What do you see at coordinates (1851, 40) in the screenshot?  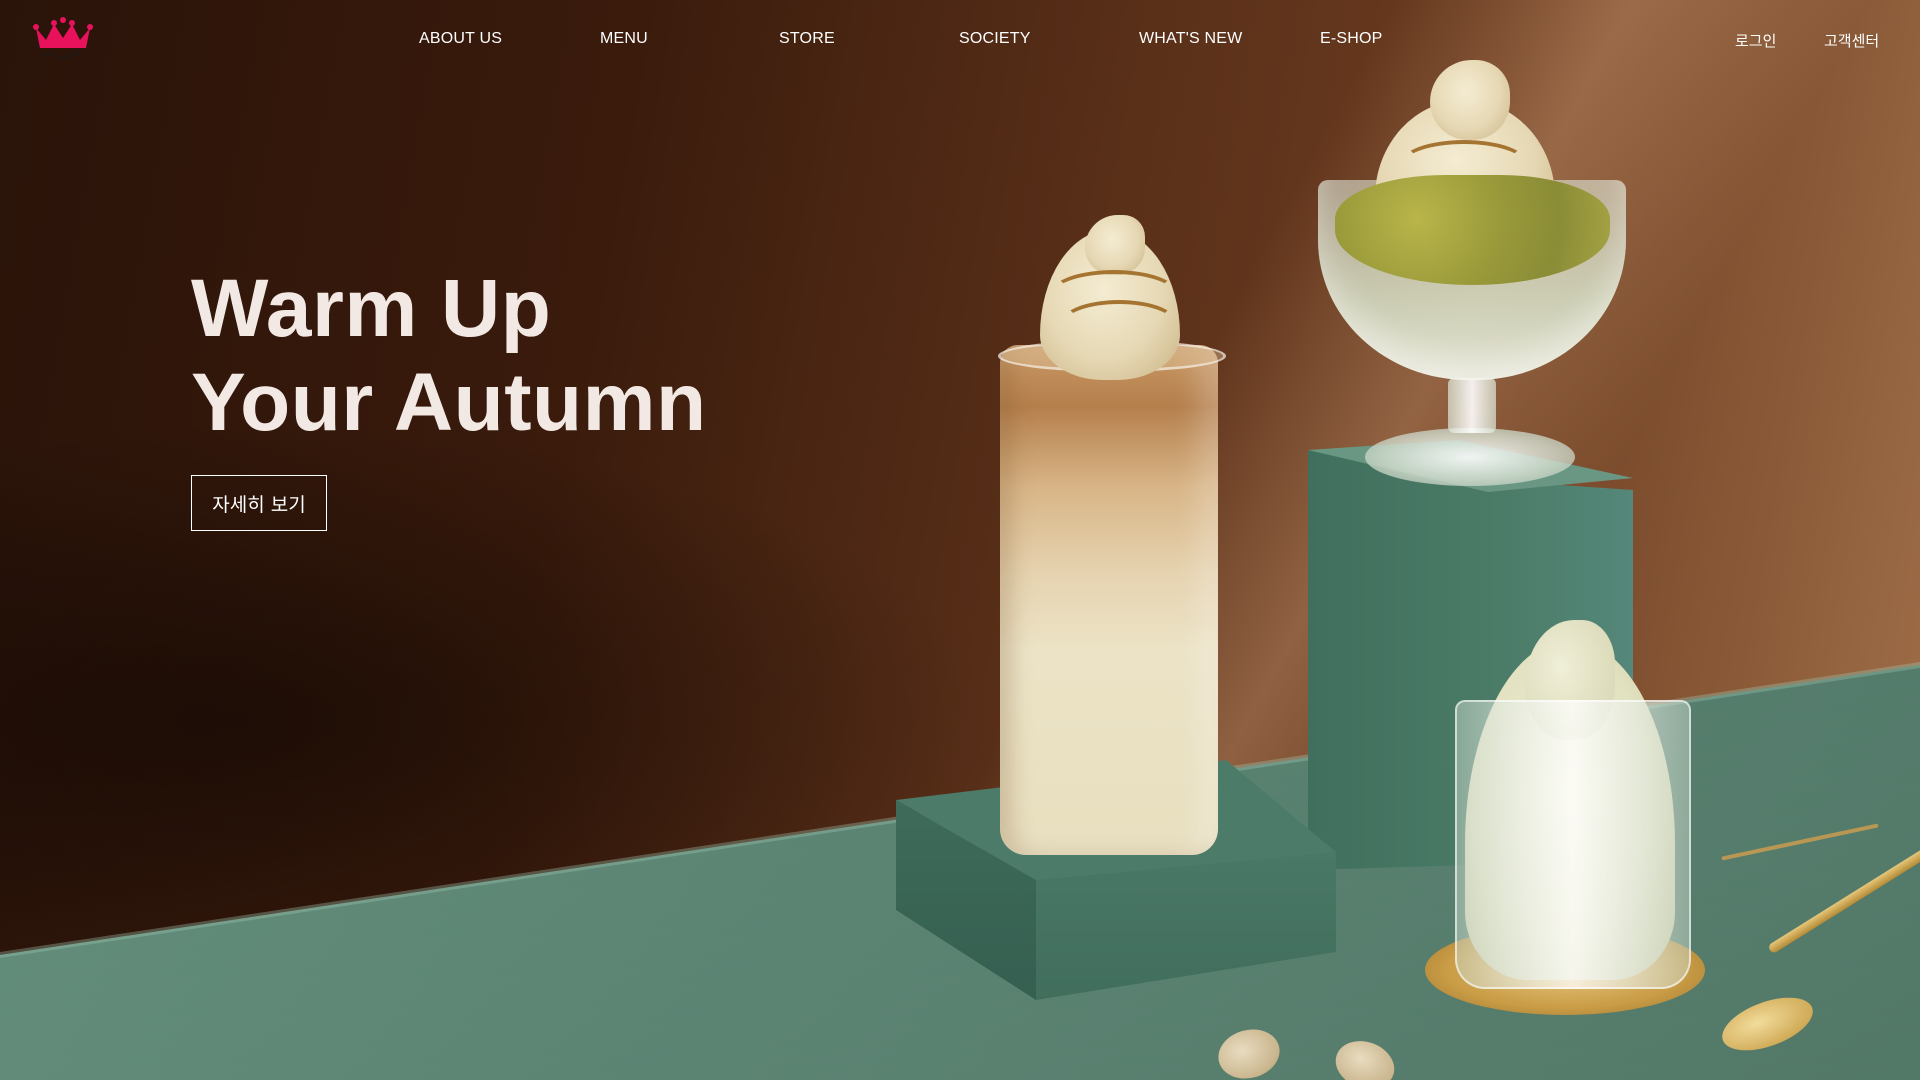 I see `customer-center-link: 고객센터` at bounding box center [1851, 40].